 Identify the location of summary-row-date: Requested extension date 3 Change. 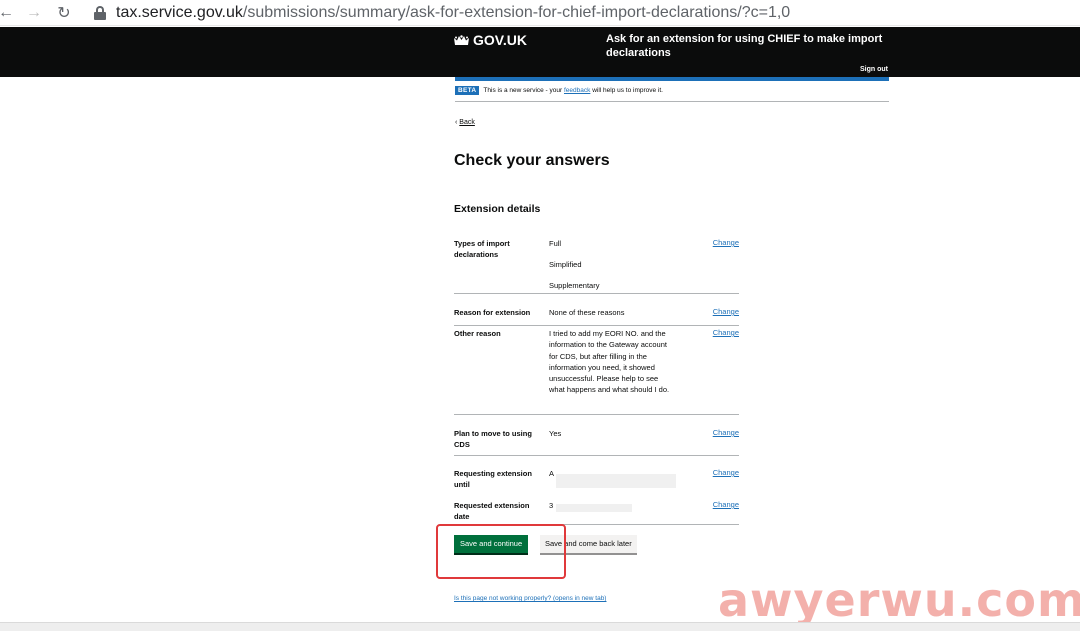
(596, 512).